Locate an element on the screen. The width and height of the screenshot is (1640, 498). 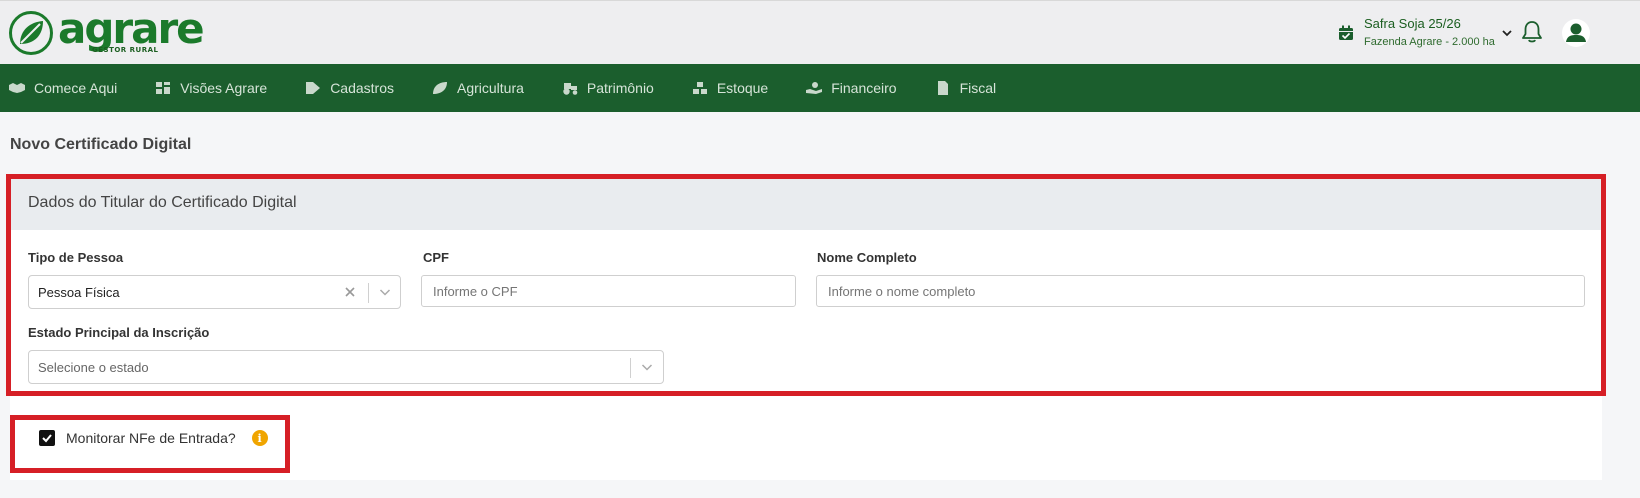
nav-estoque: Estoque is located at coordinates (730, 88).